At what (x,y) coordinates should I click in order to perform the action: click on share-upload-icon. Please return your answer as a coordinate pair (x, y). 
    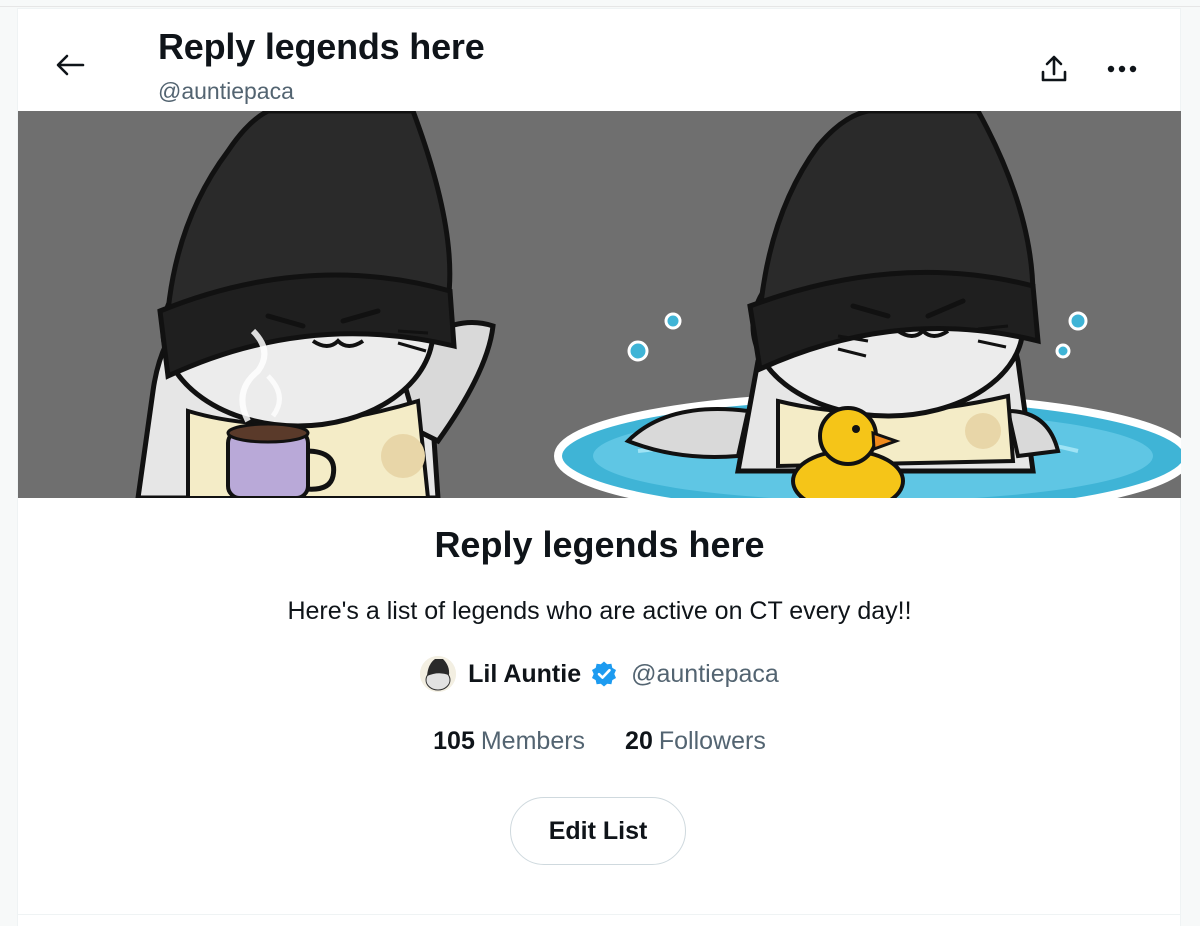
    Looking at the image, I should click on (1054, 68).